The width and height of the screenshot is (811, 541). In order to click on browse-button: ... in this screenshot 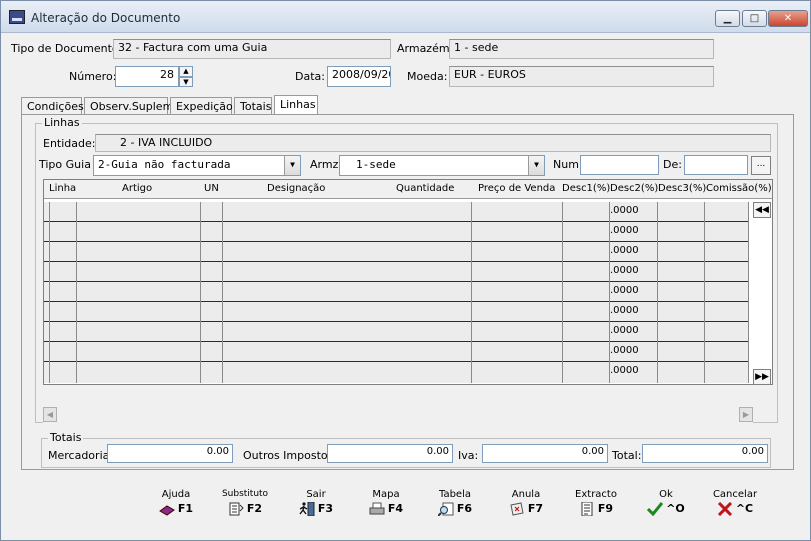, I will do `click(761, 165)`.